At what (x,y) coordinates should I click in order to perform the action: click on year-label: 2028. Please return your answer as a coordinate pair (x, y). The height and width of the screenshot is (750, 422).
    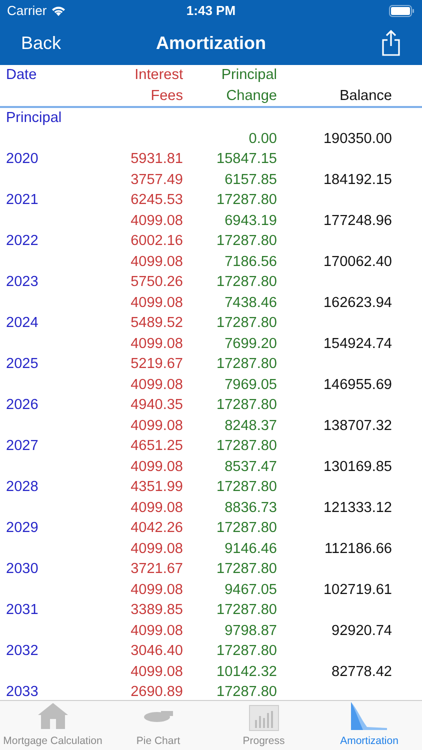
    Looking at the image, I should click on (23, 487).